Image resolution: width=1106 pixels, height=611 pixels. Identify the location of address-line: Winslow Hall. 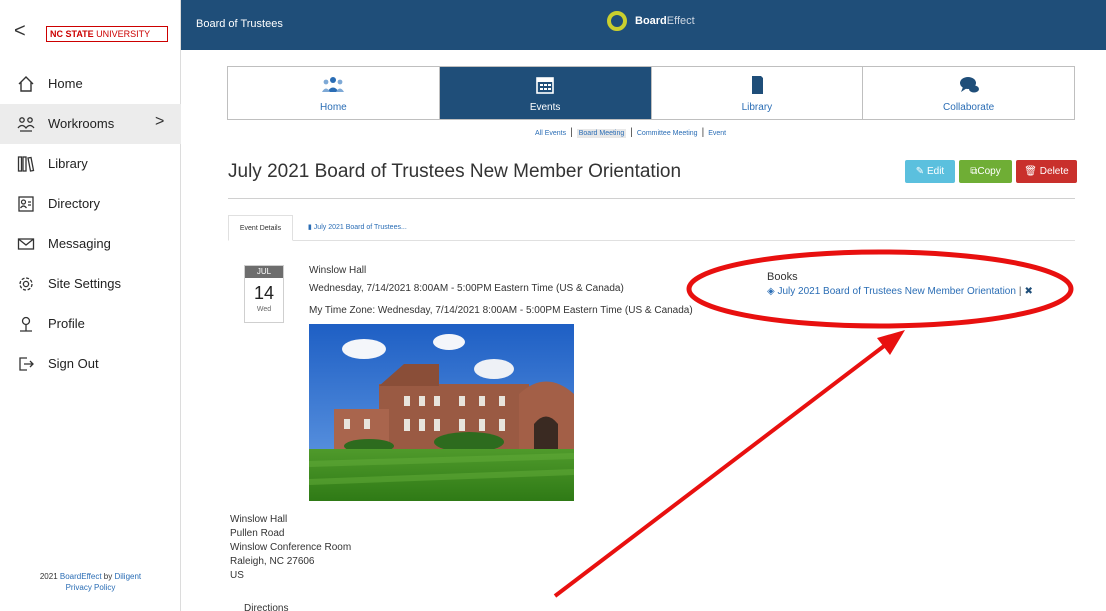
(259, 519).